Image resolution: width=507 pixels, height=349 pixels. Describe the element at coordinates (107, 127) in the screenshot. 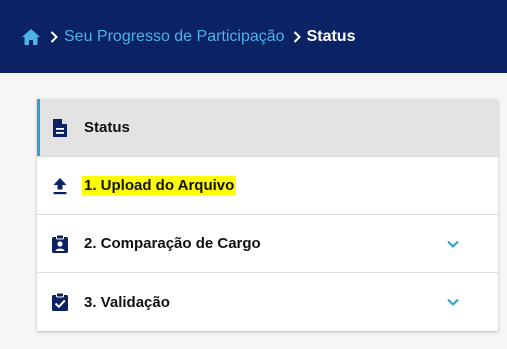

I see `menu-item-label: Status` at that location.